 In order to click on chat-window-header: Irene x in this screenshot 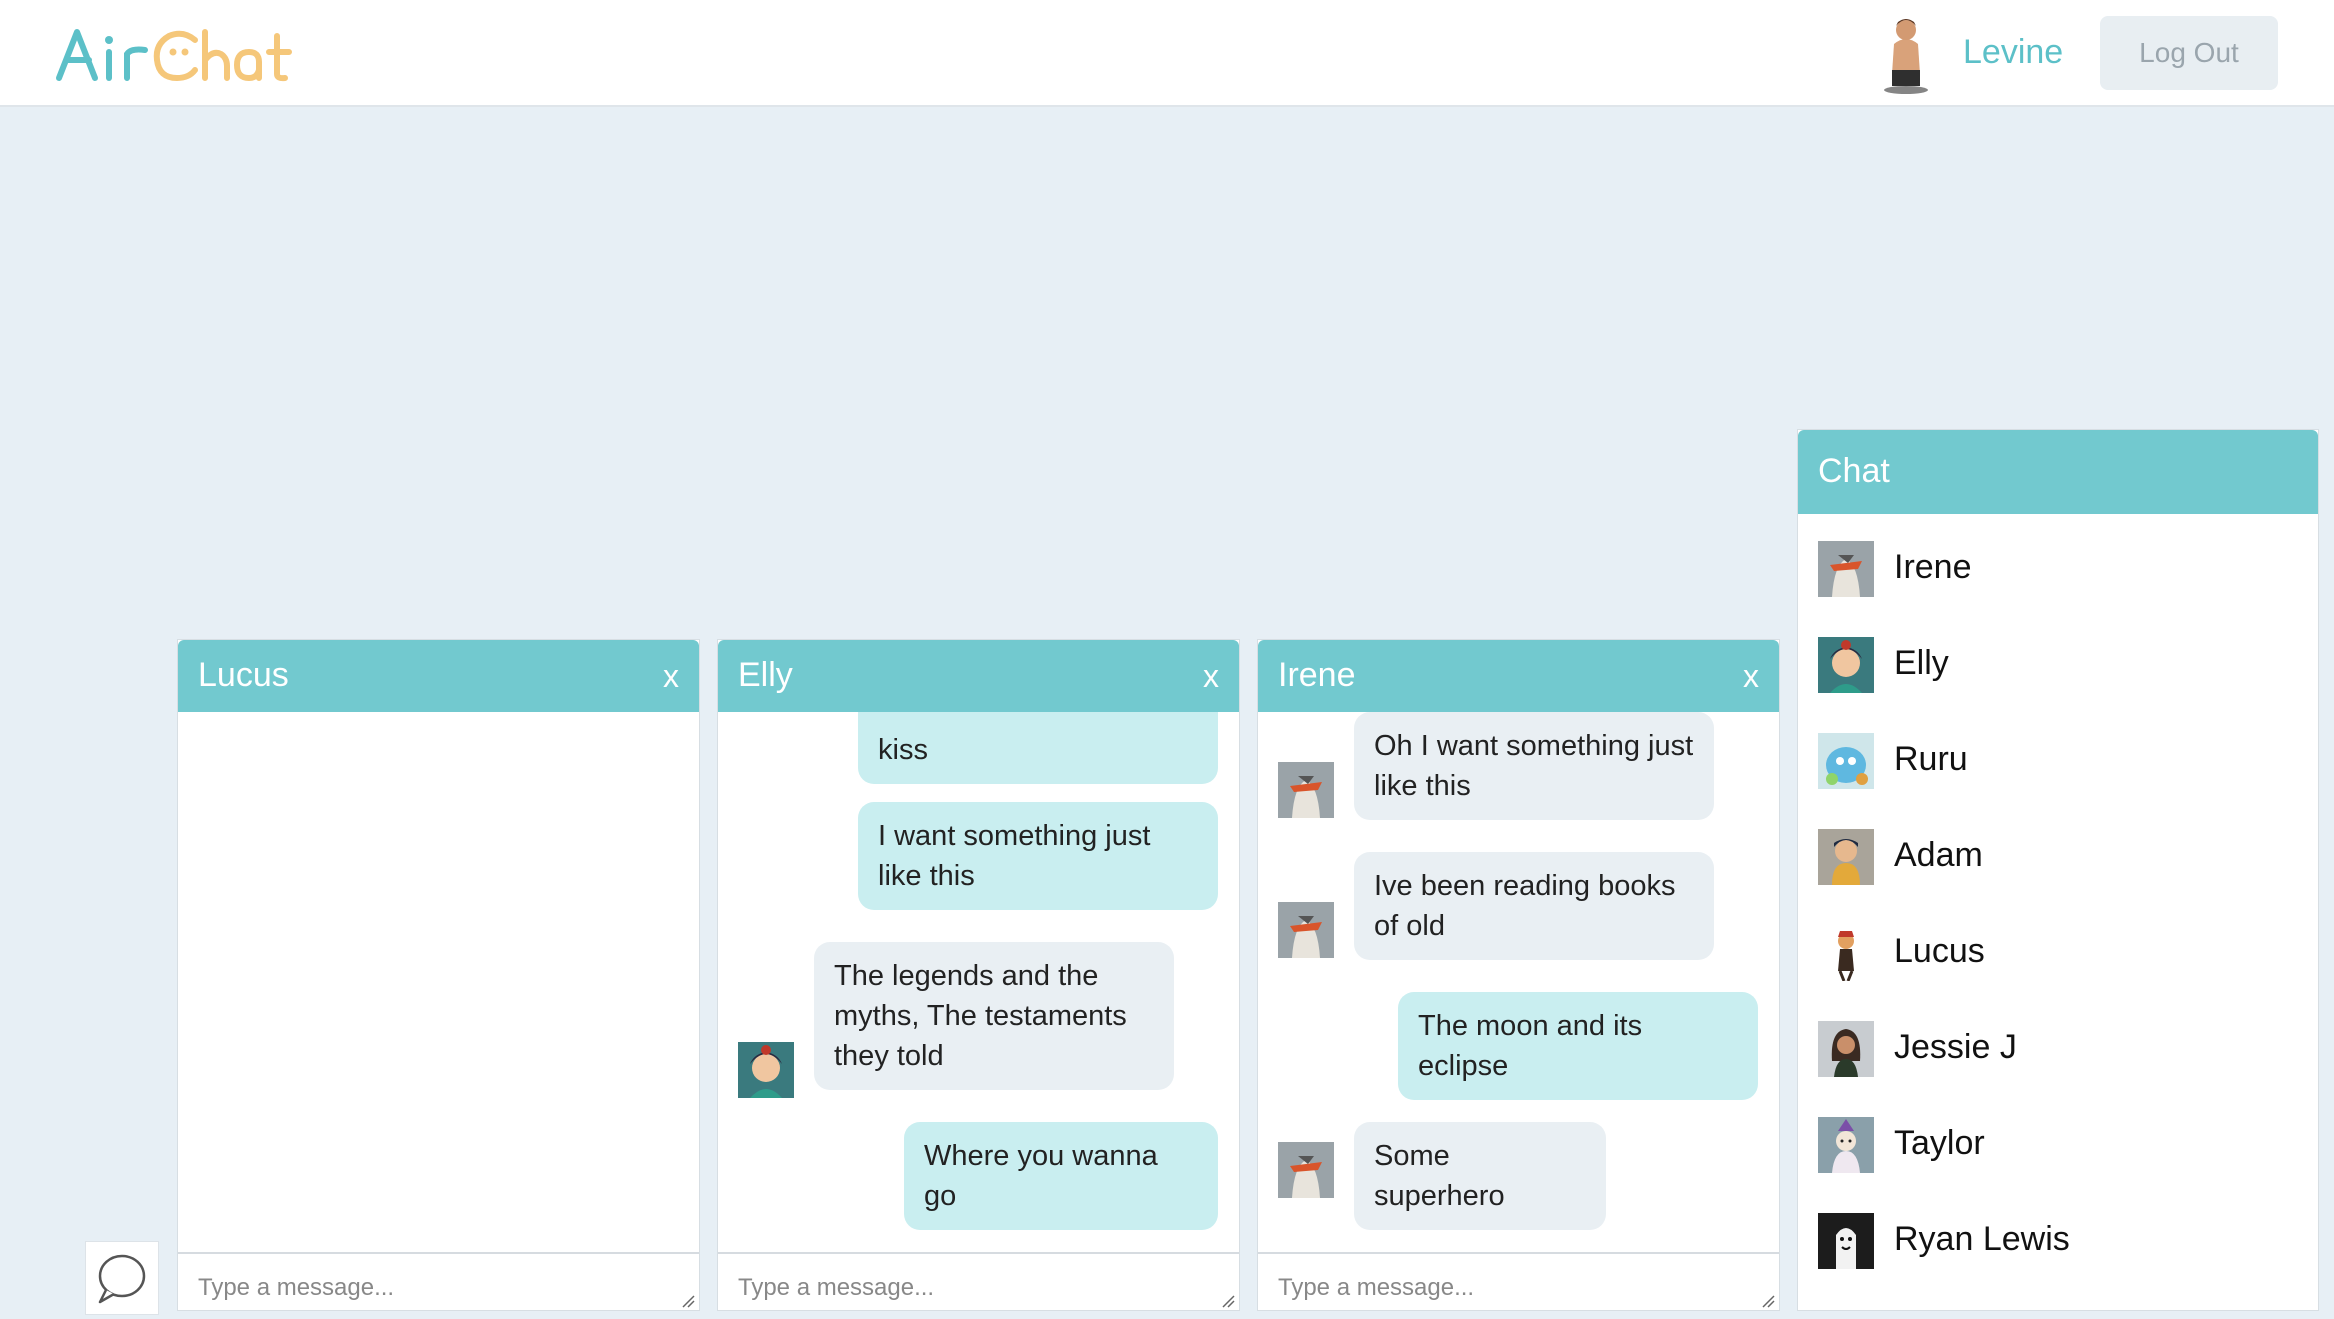, I will do `click(1518, 676)`.